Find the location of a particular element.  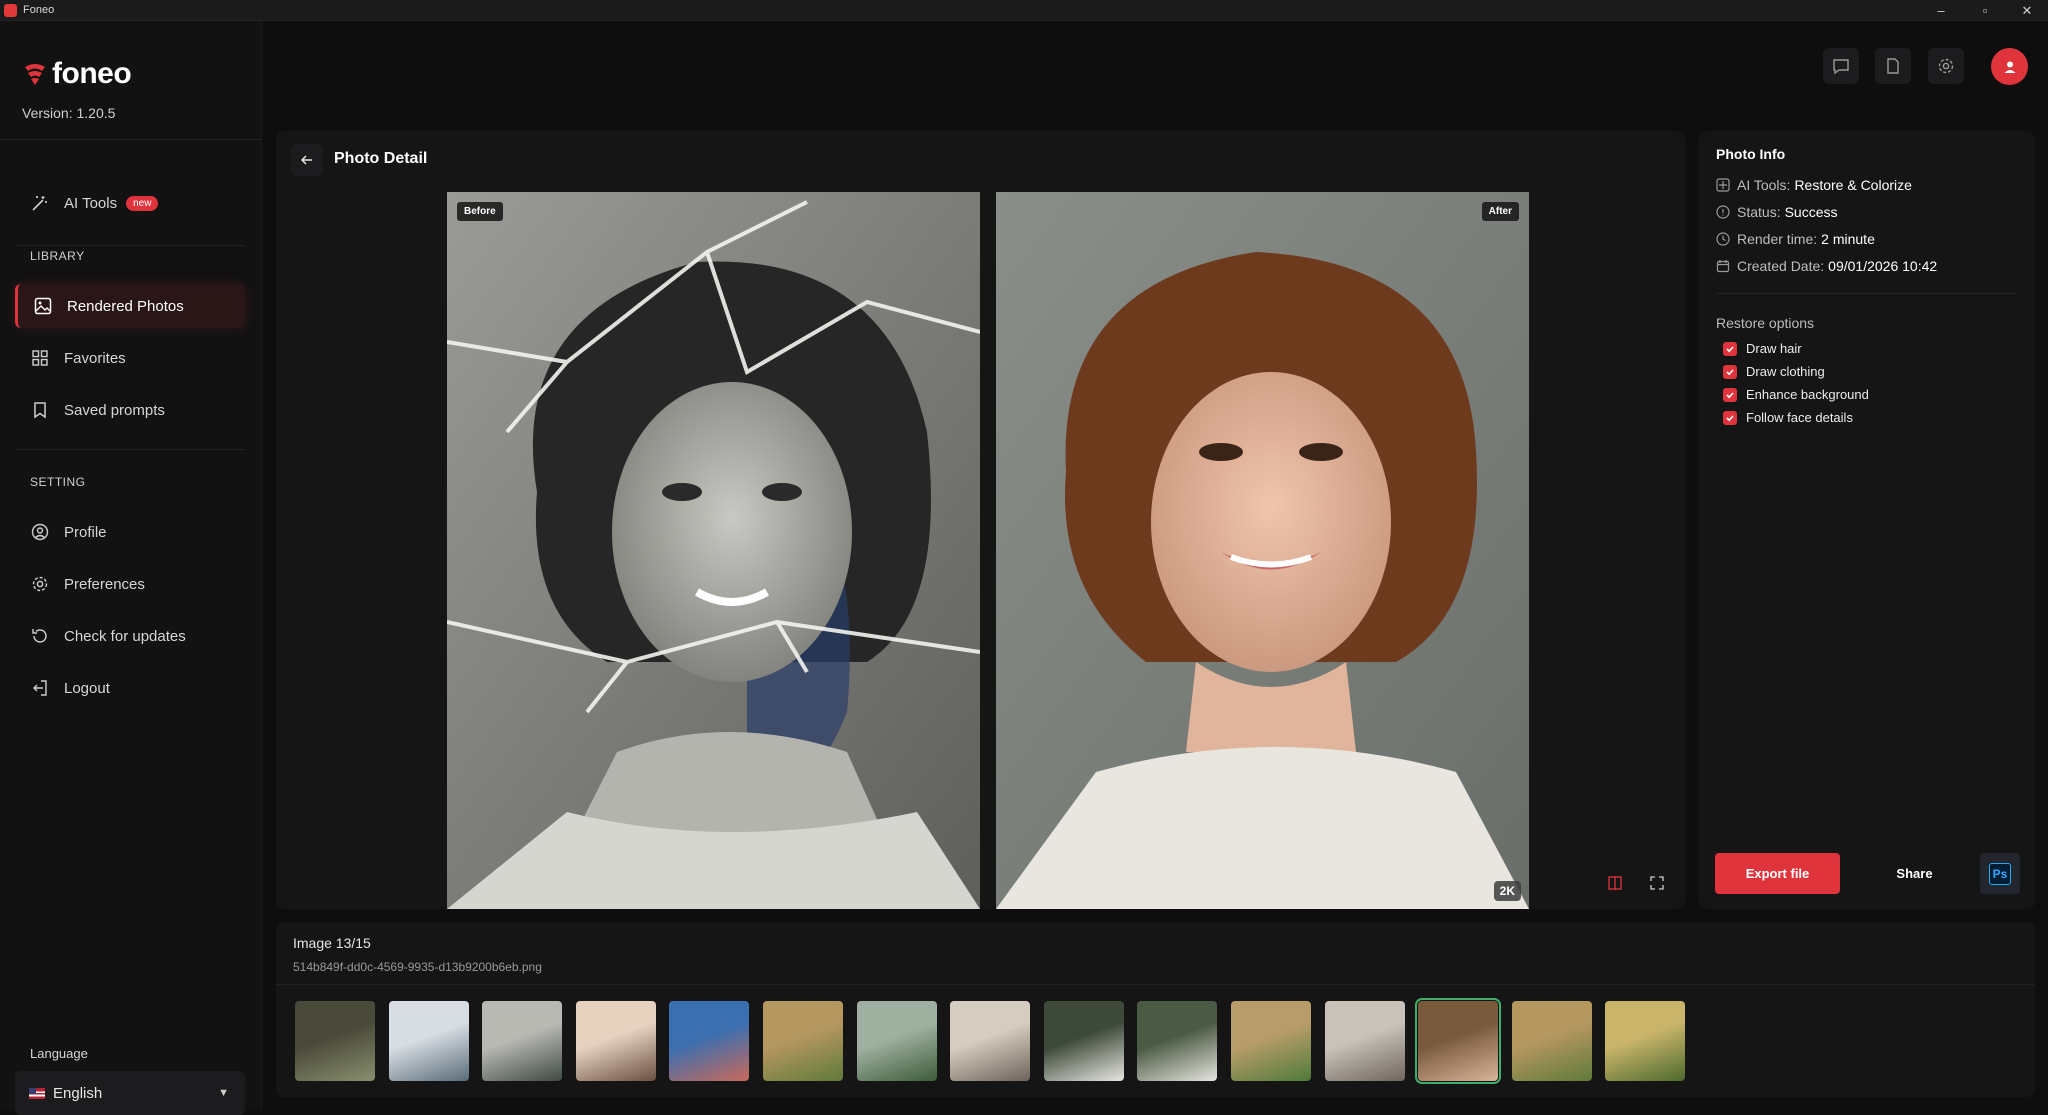

nav-favorites: Favorites is located at coordinates (130, 358).